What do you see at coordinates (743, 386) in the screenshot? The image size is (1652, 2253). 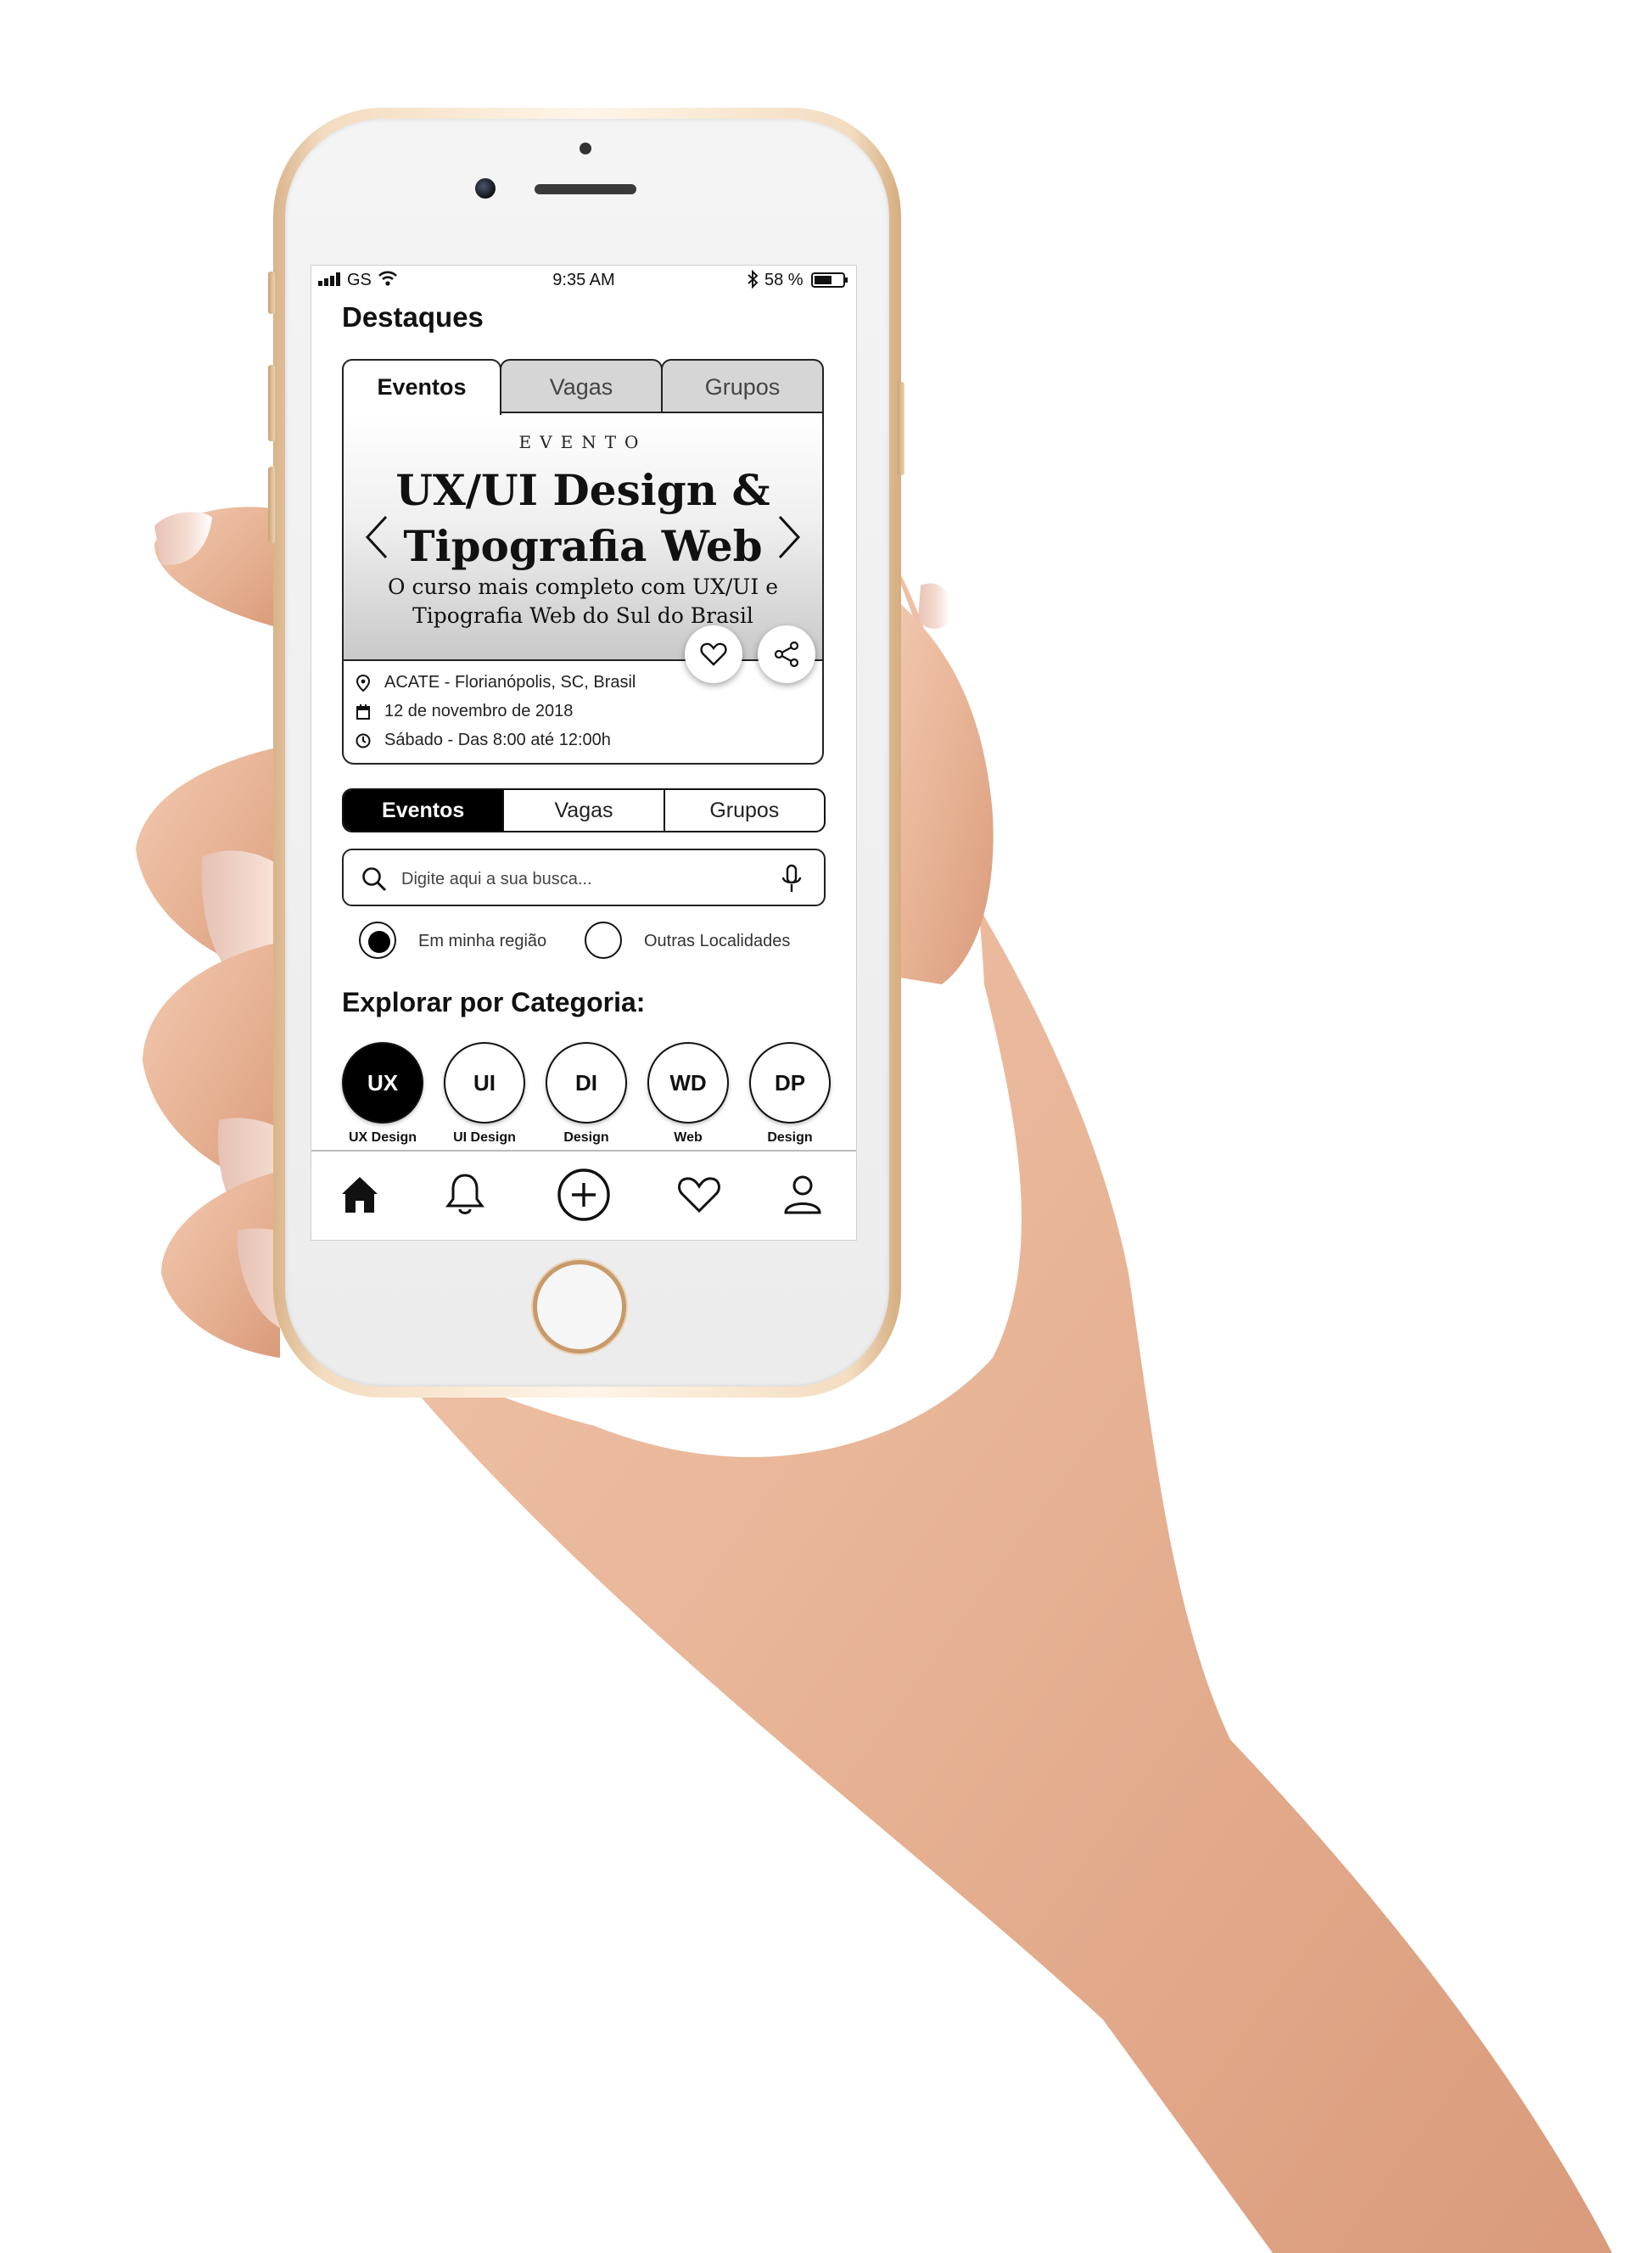 I see `card-tab-grupos: Grupos` at bounding box center [743, 386].